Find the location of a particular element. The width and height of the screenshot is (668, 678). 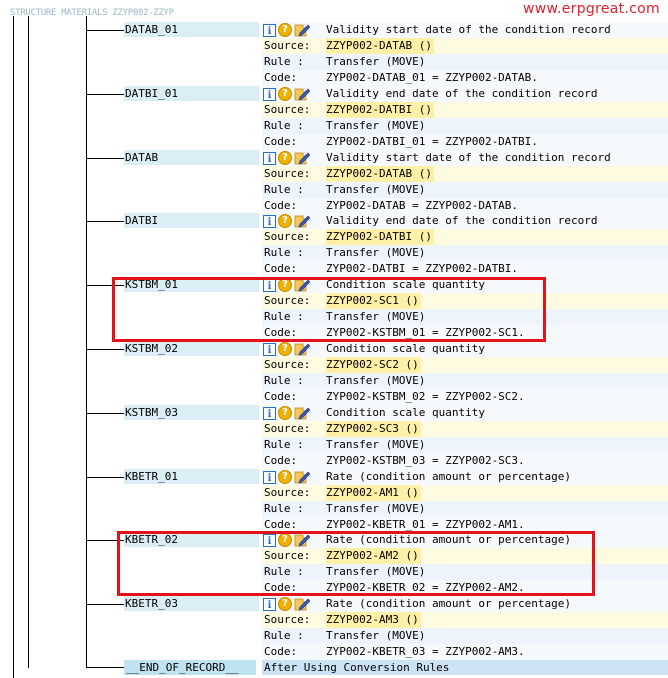

field-node: DATBI_01 is located at coordinates (191, 93).